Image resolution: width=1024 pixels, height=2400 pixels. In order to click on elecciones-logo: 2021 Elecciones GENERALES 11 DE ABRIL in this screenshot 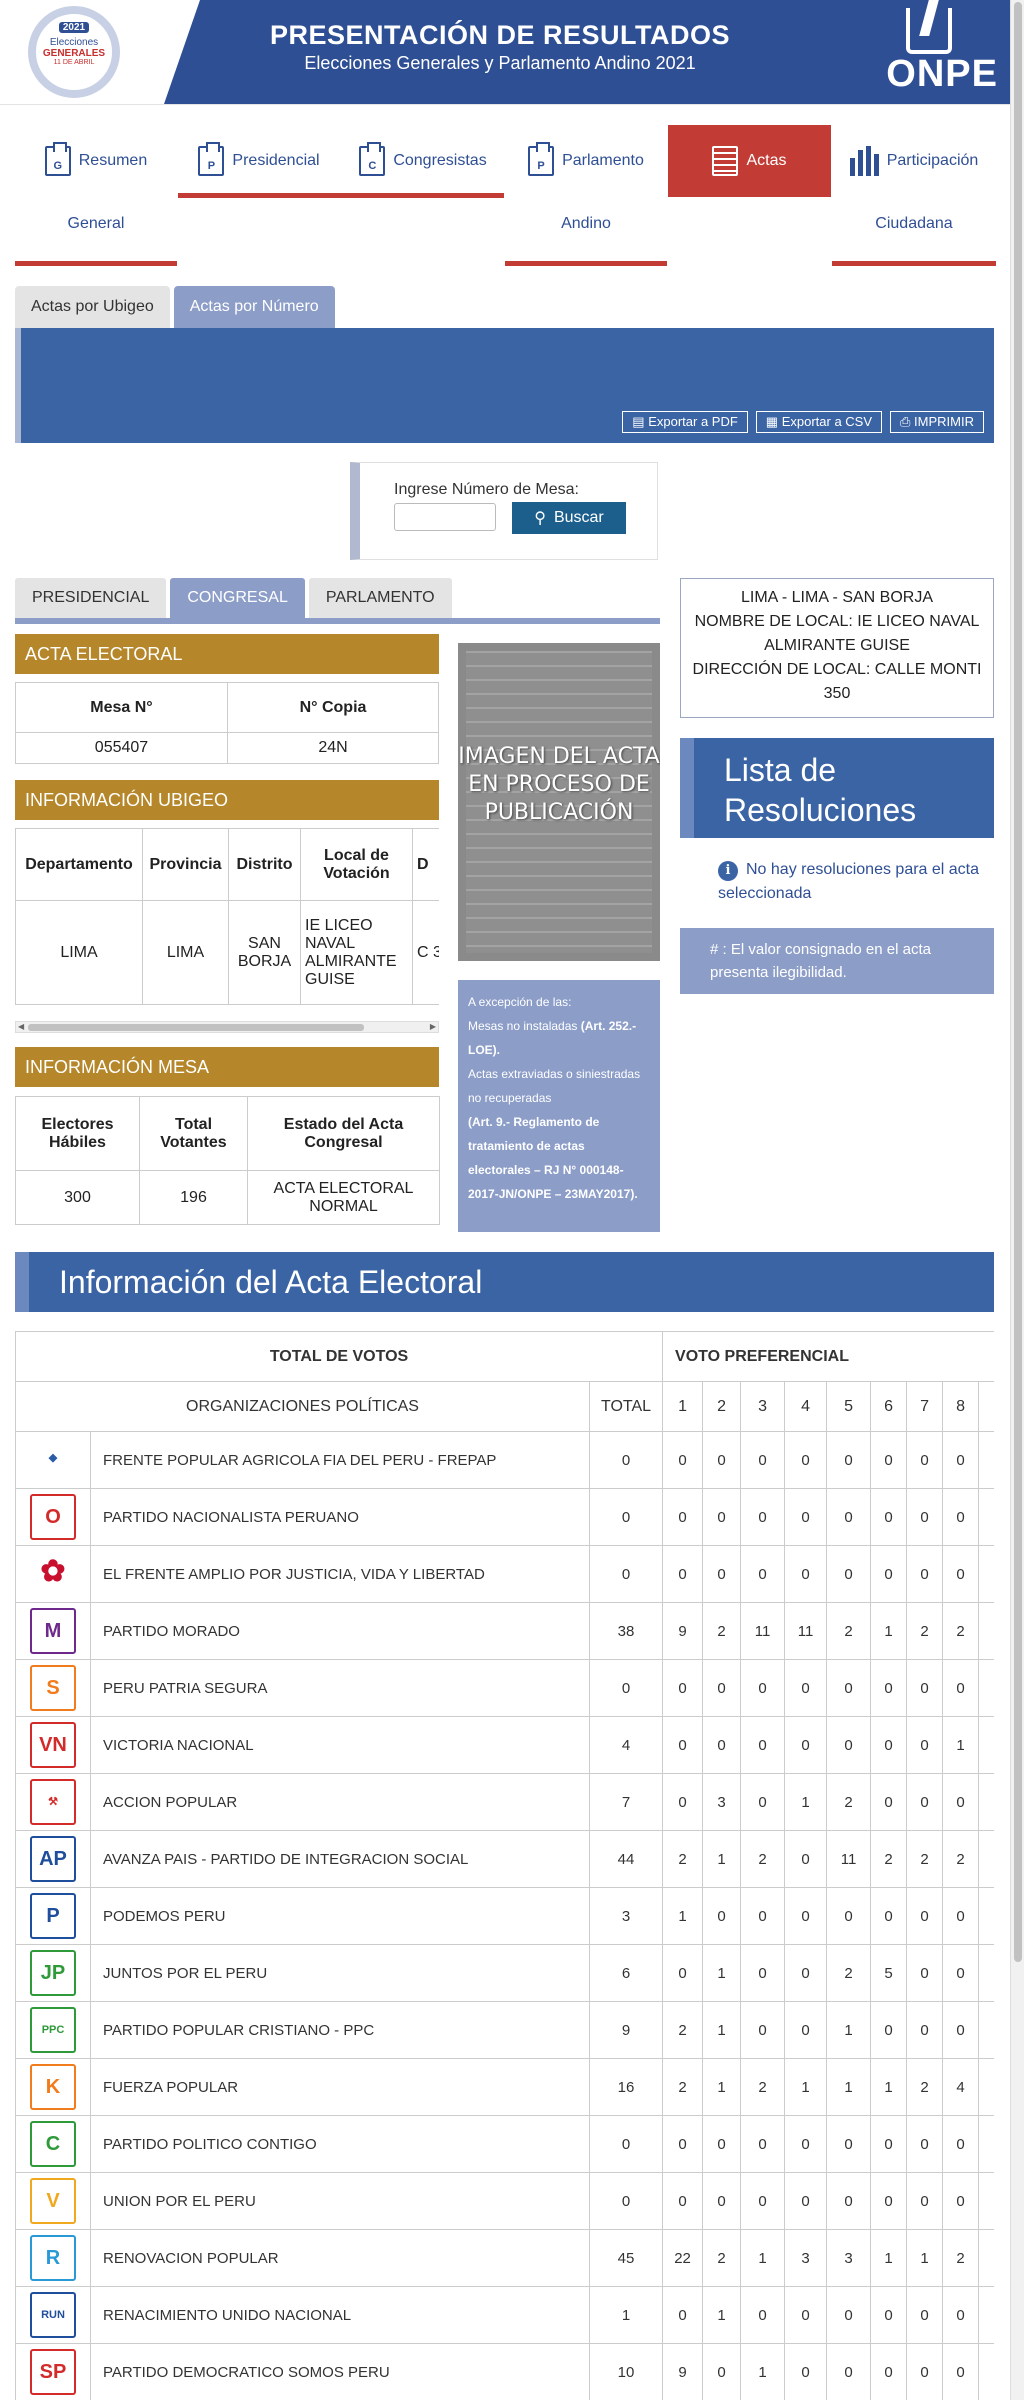, I will do `click(74, 52)`.